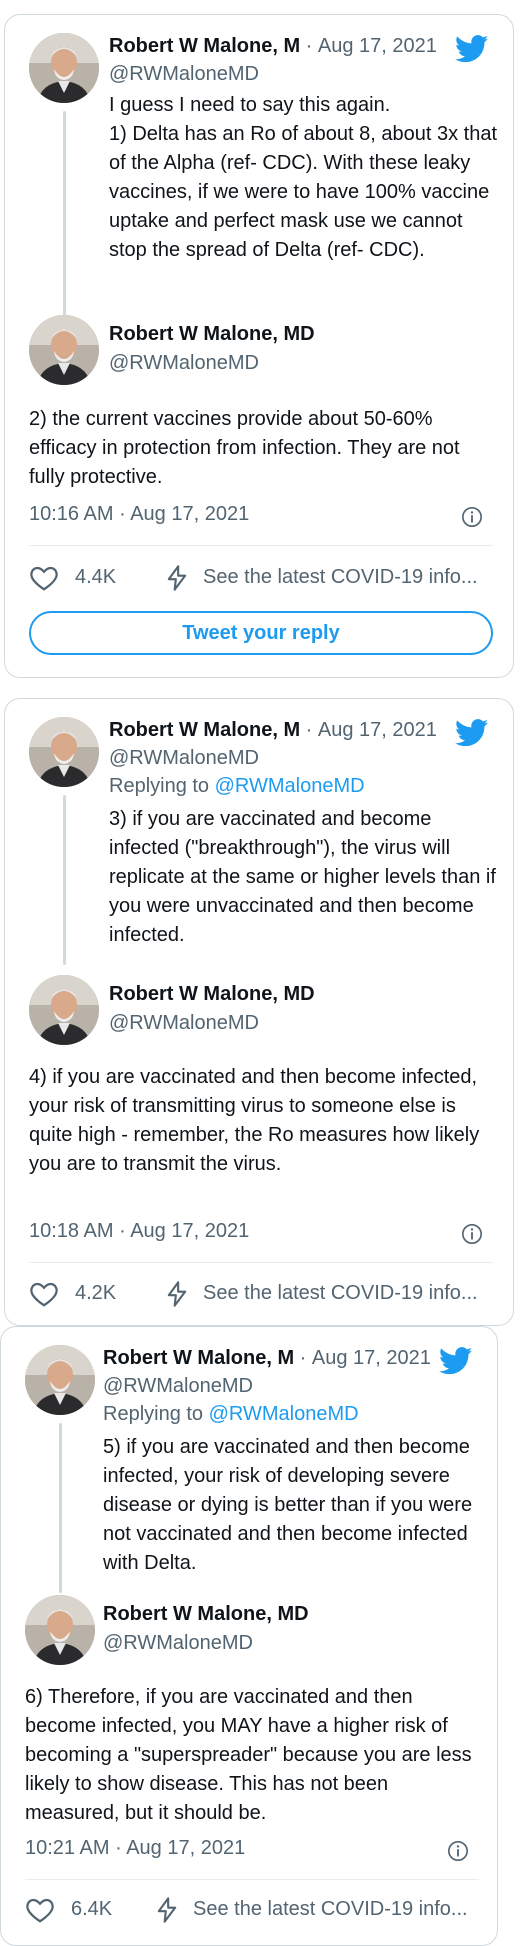  I want to click on like-count: 4.2K, so click(96, 1293).